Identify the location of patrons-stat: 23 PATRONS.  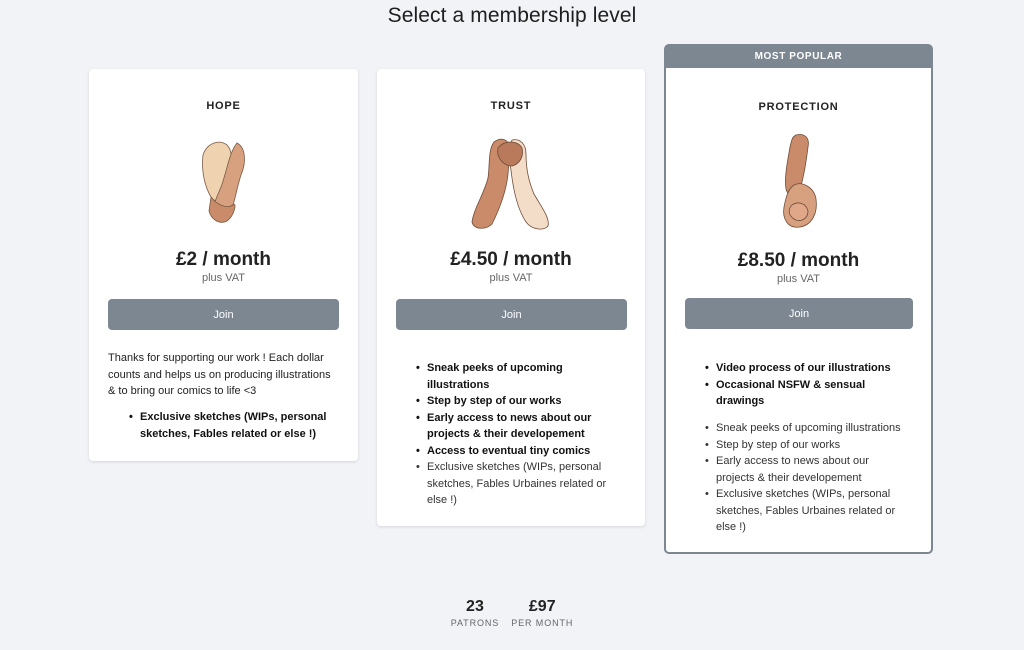
(475, 613).